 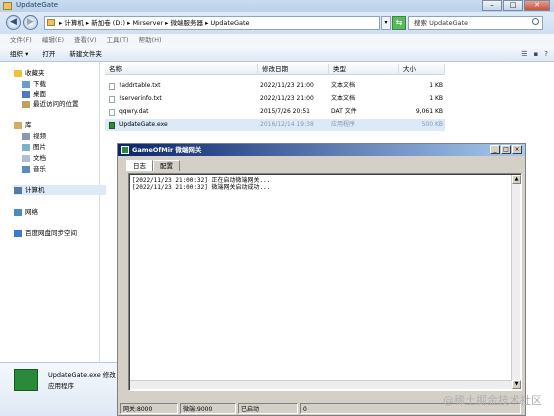 I want to click on search-icon, so click(x=535, y=21).